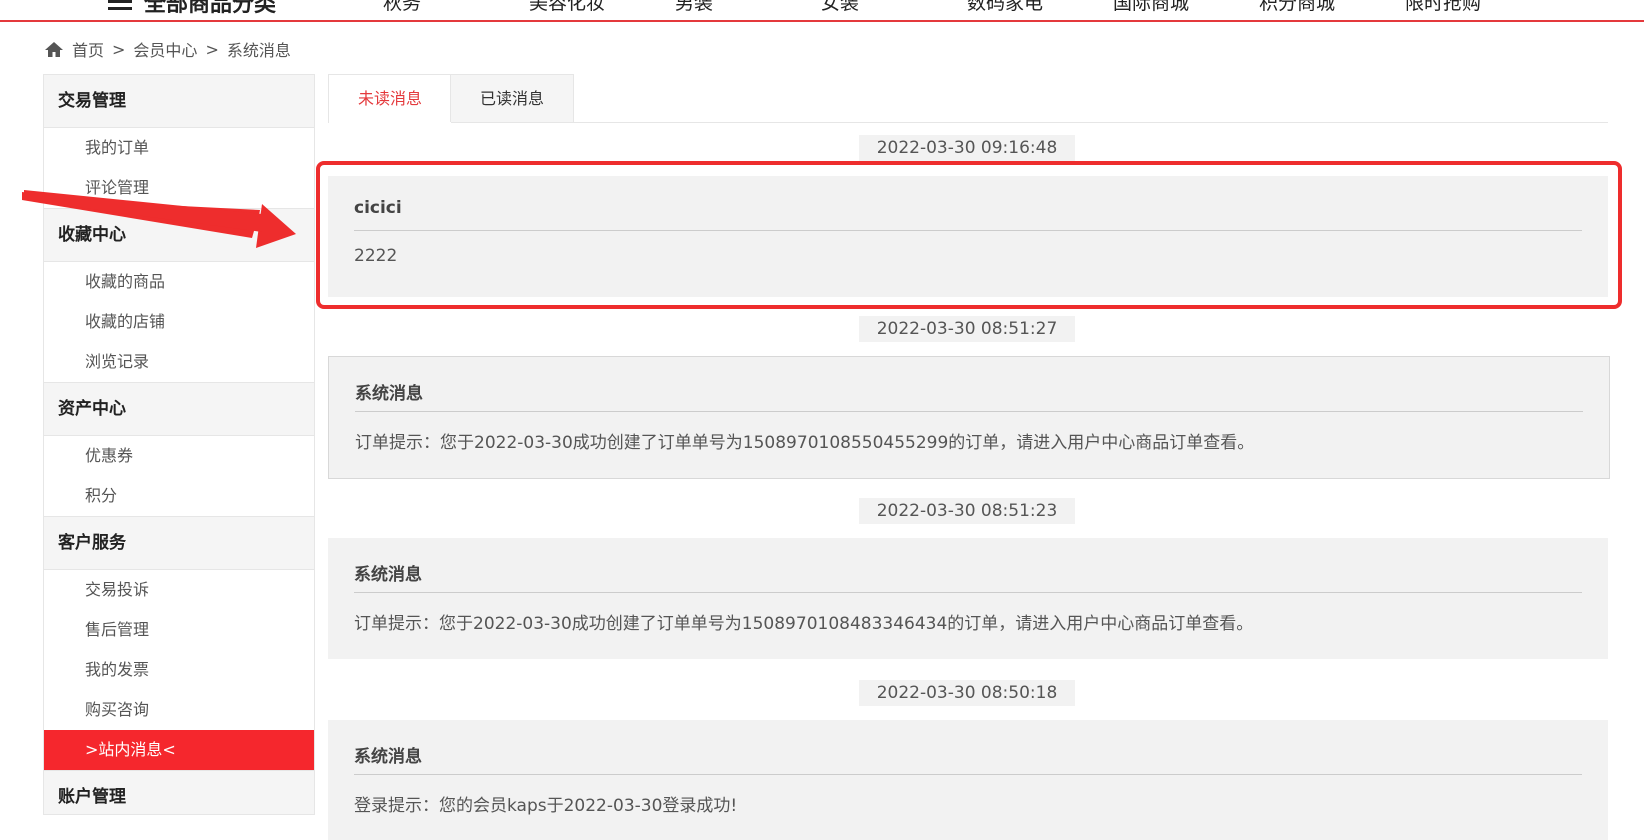  I want to click on message-time: 2022-03-30 09:16:48, so click(967, 148).